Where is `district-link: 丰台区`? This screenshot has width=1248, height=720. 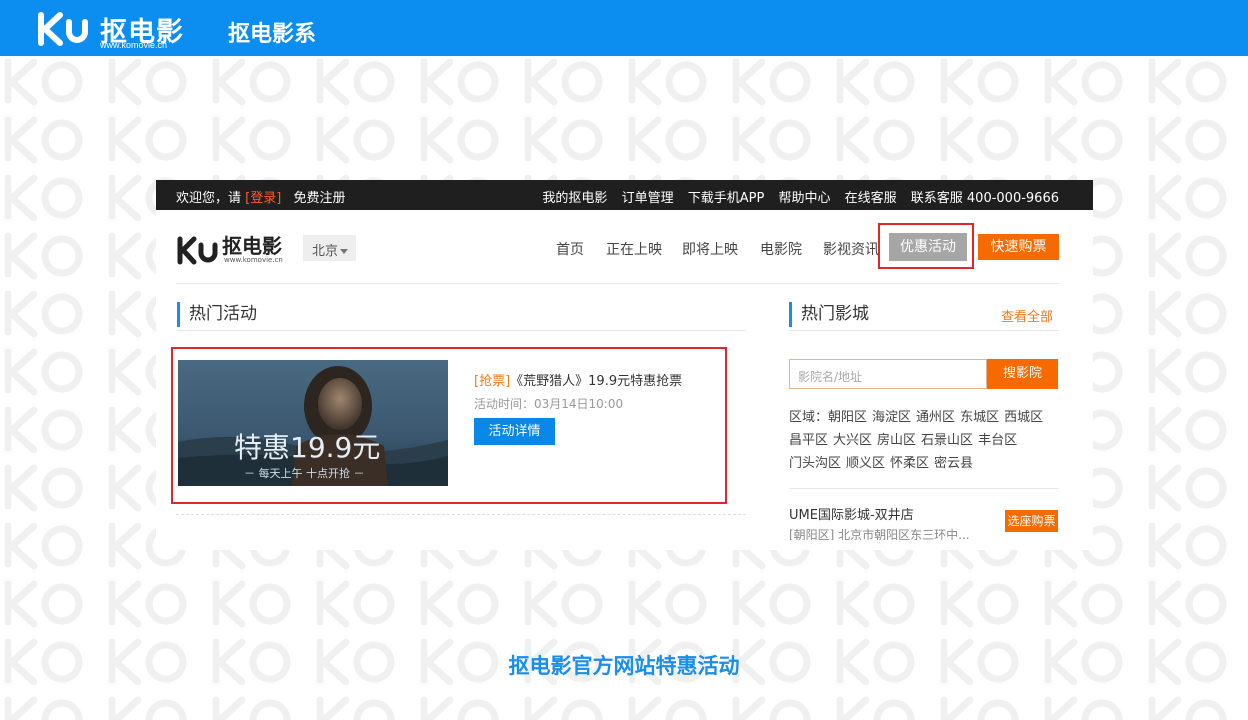
district-link: 丰台区 is located at coordinates (997, 440).